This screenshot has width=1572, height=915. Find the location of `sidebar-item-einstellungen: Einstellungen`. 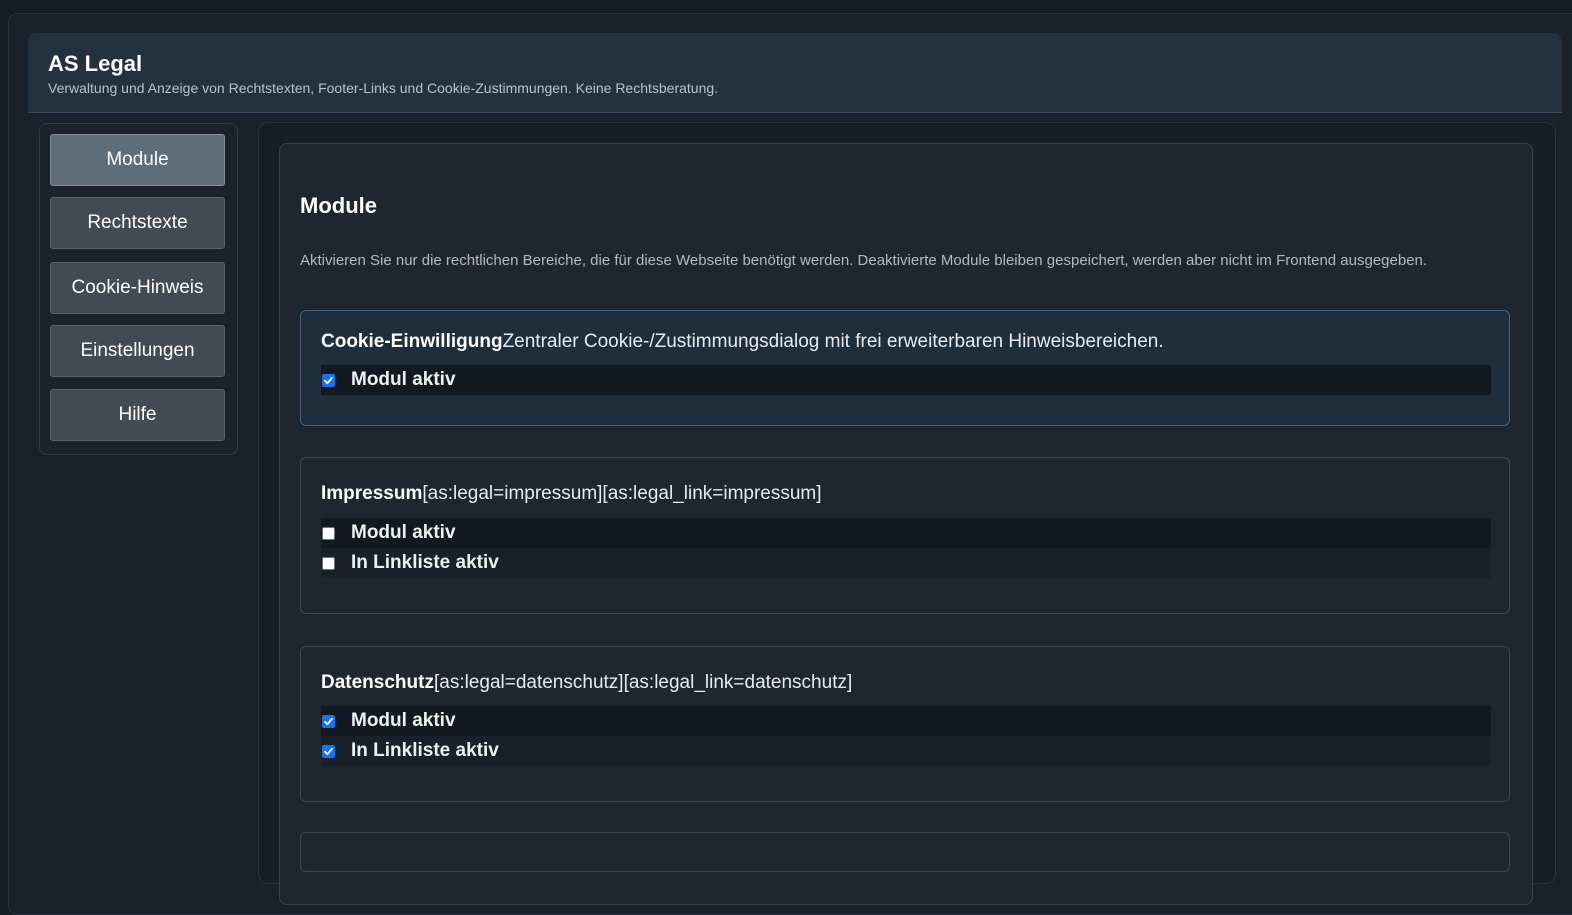

sidebar-item-einstellungen: Einstellungen is located at coordinates (137, 351).